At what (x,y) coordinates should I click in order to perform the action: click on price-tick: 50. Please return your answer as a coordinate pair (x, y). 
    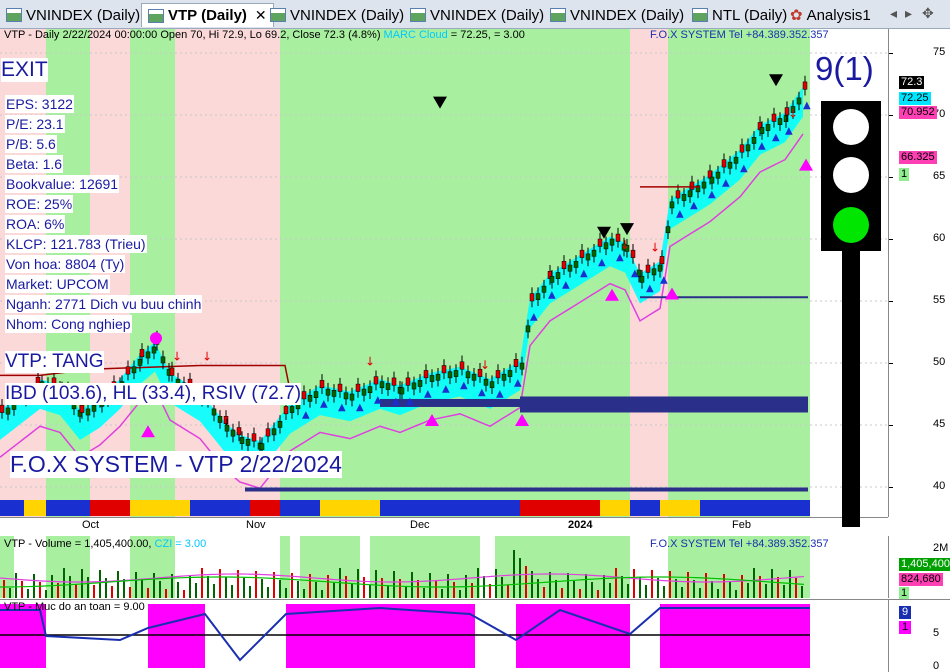
    Looking at the image, I should click on (939, 362).